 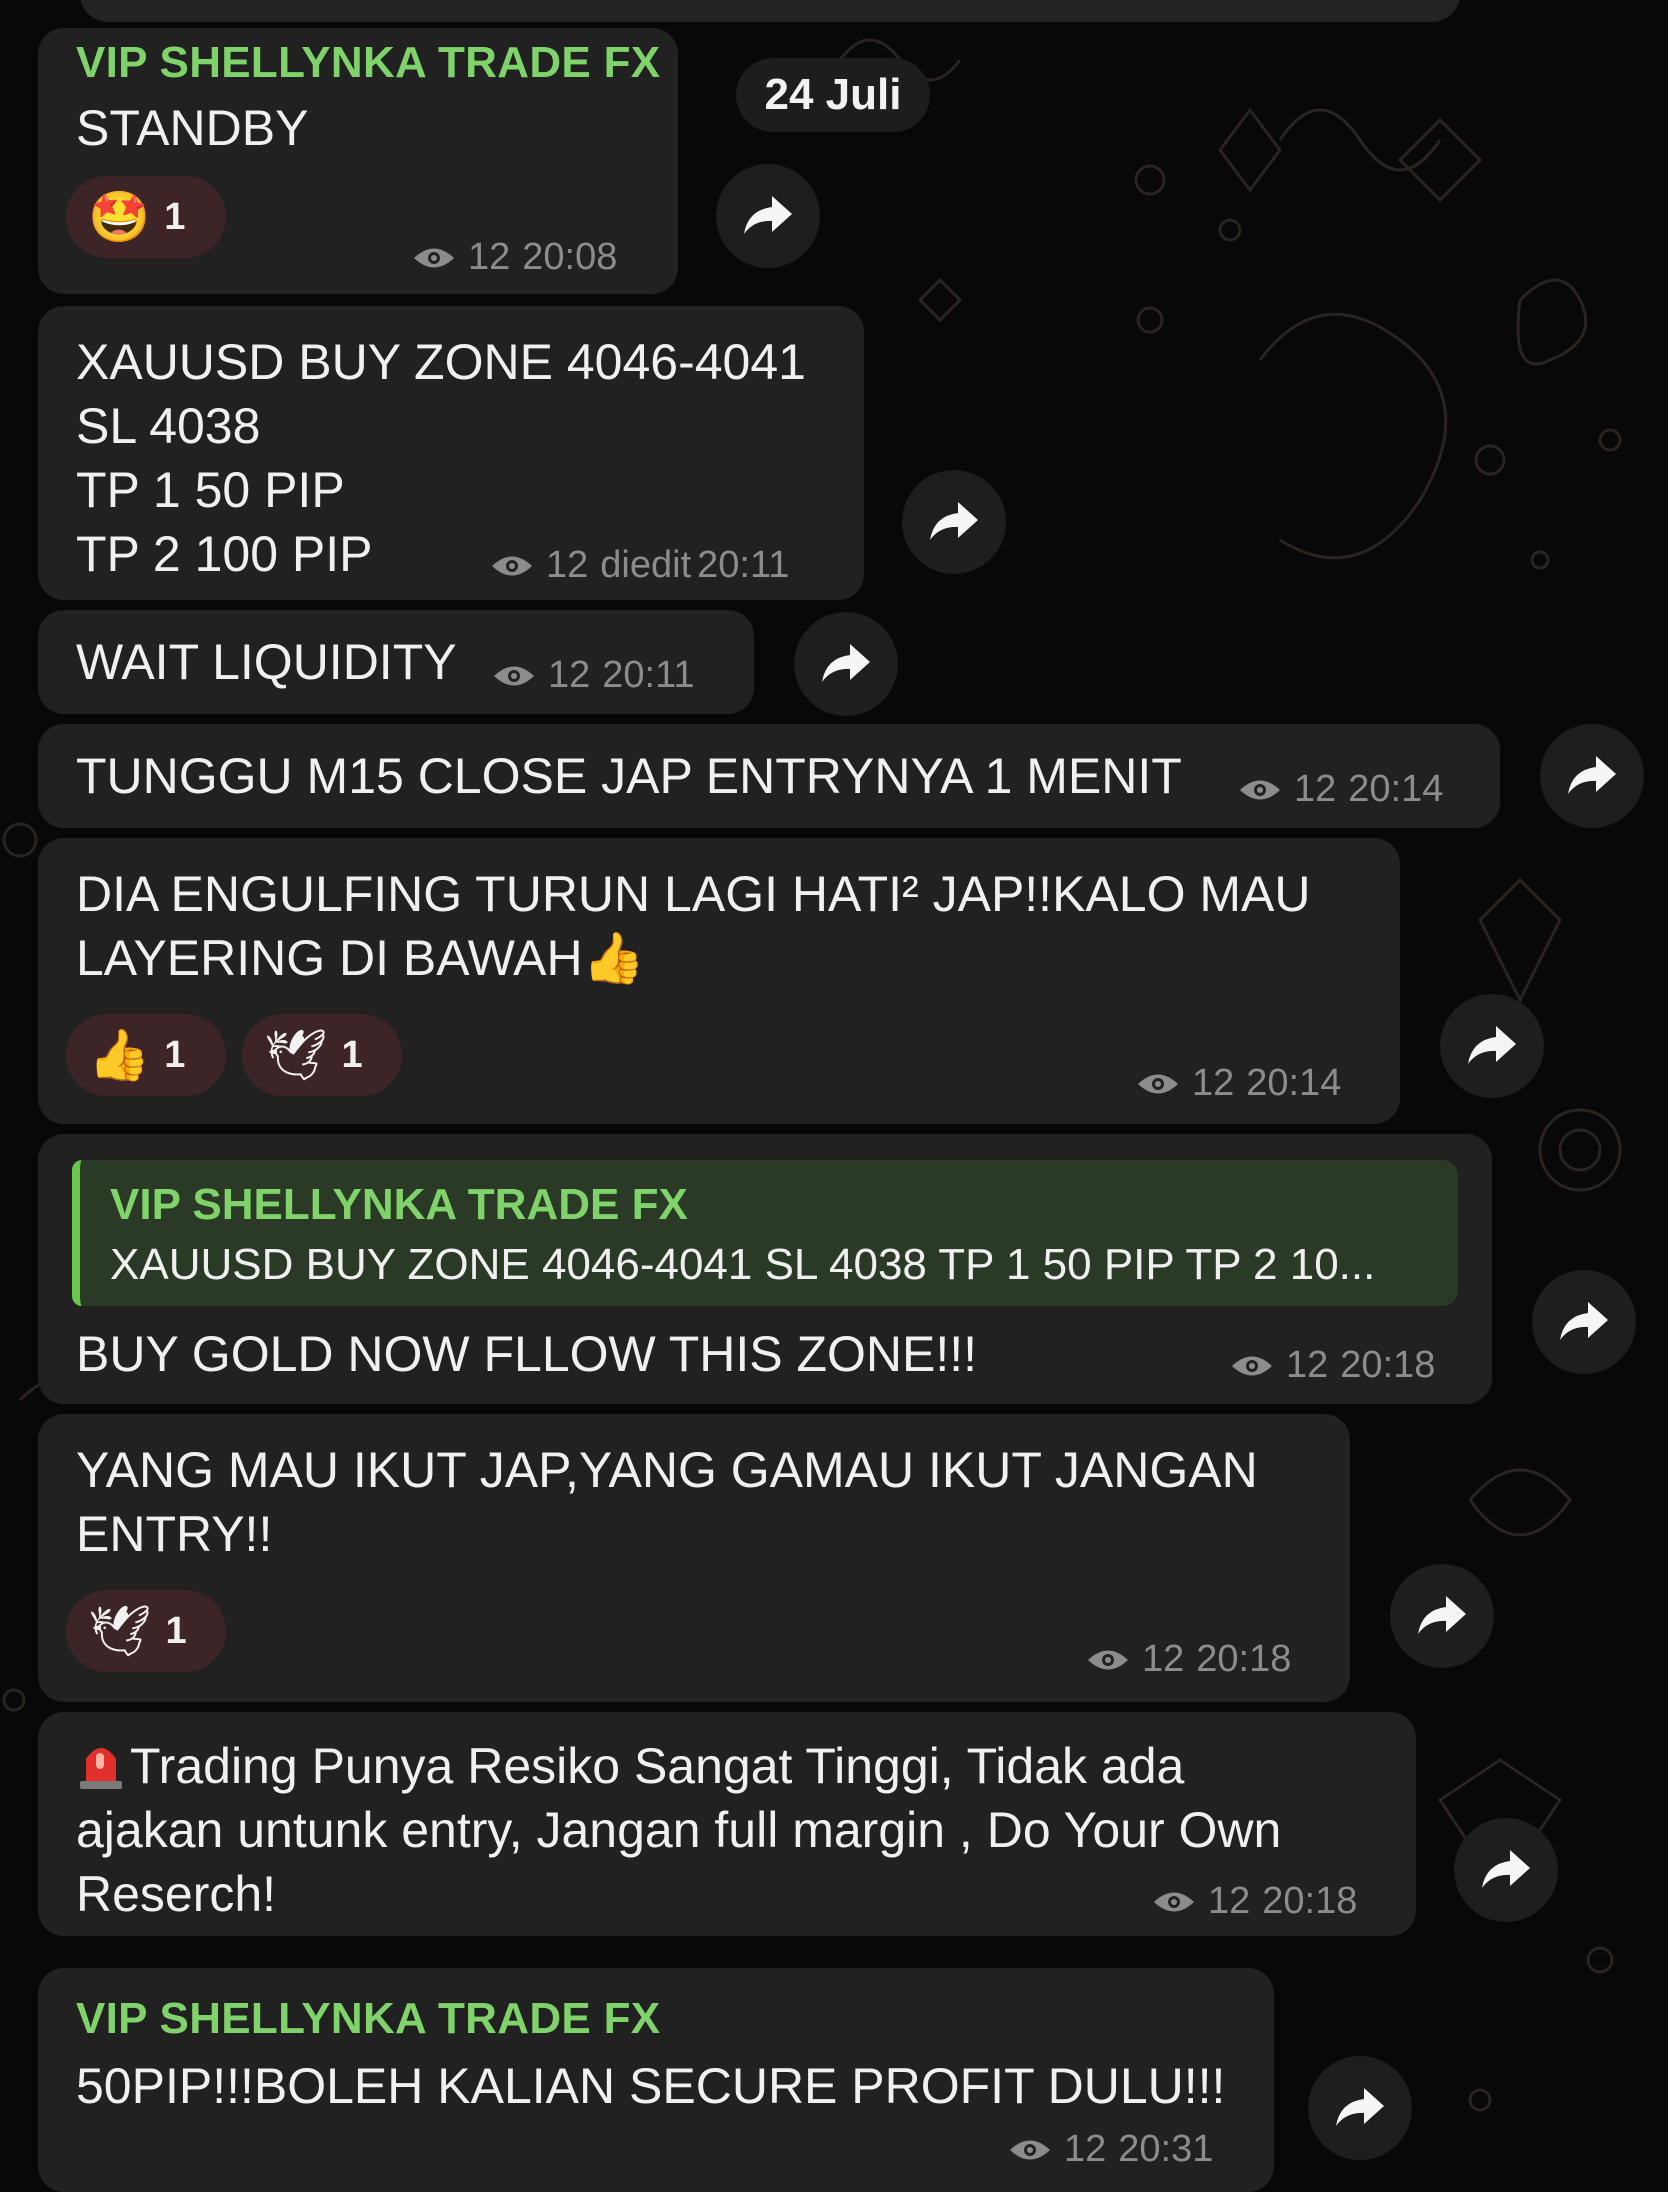 What do you see at coordinates (1166, 2149) in the screenshot?
I see `message-time: 20:31` at bounding box center [1166, 2149].